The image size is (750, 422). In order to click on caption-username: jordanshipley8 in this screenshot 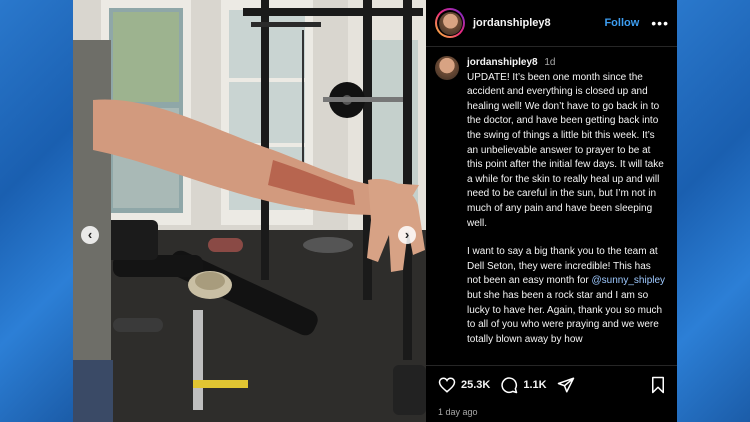, I will do `click(502, 62)`.